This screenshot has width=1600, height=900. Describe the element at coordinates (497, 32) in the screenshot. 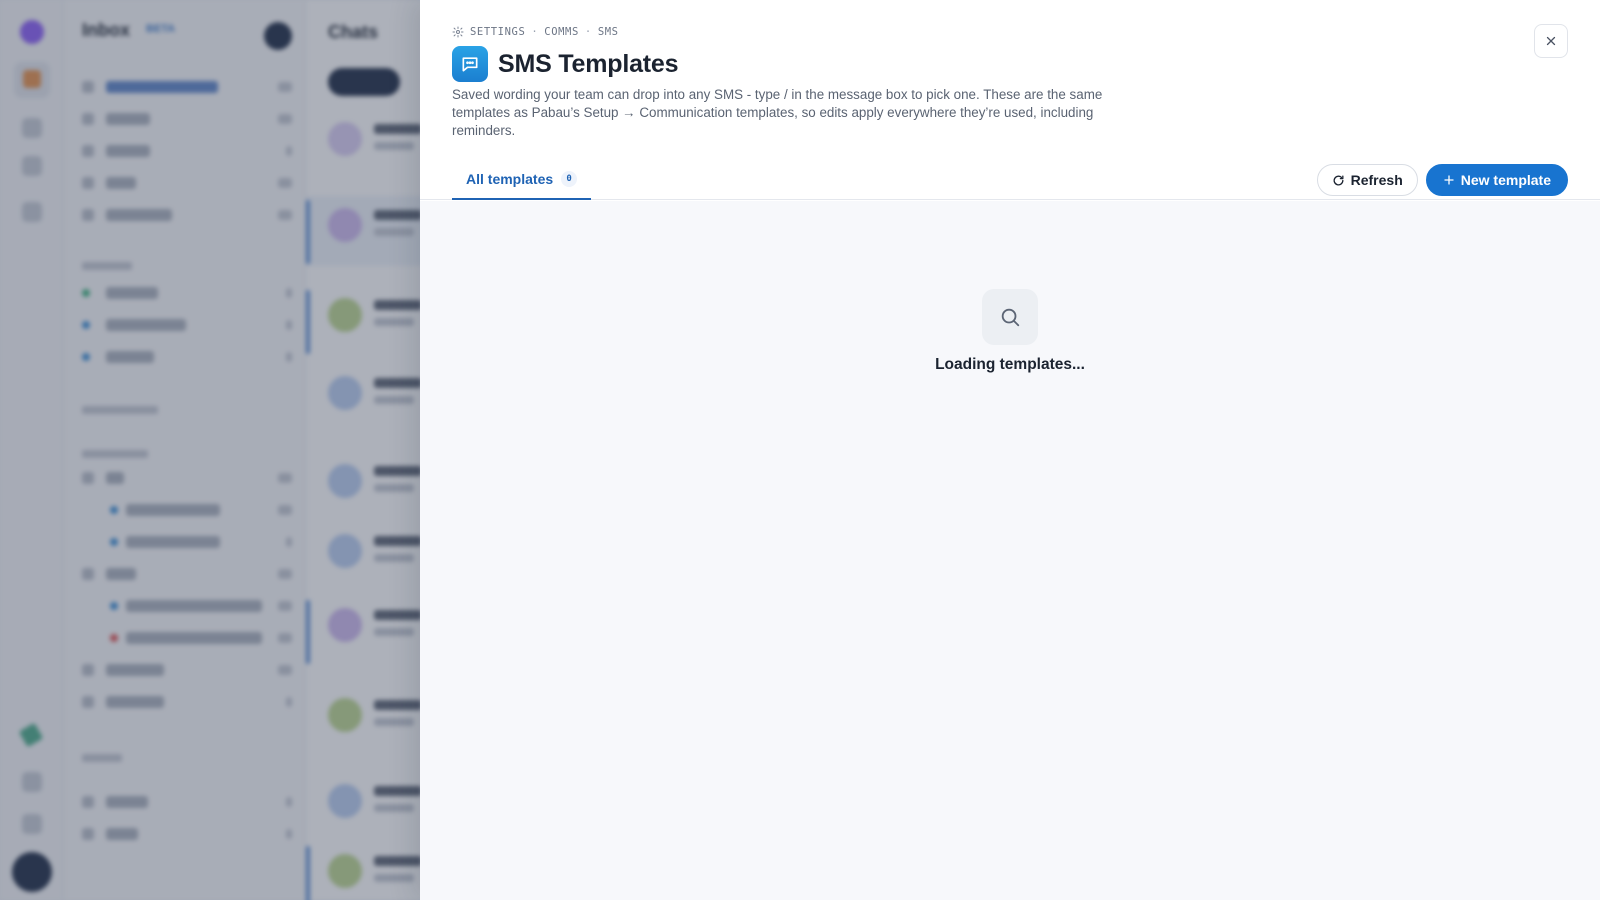

I see `breadcrumb-settings: SETTINGS` at that location.